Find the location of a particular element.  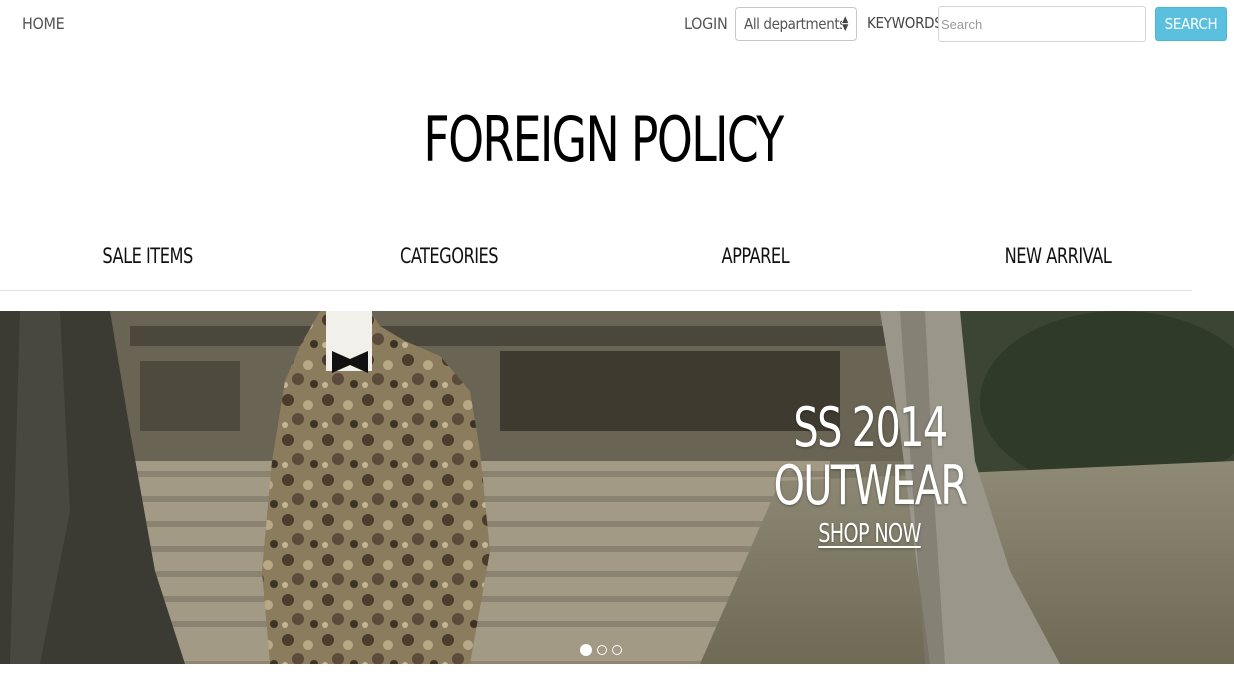

keywords-label: KEYWORDS is located at coordinates (905, 23).